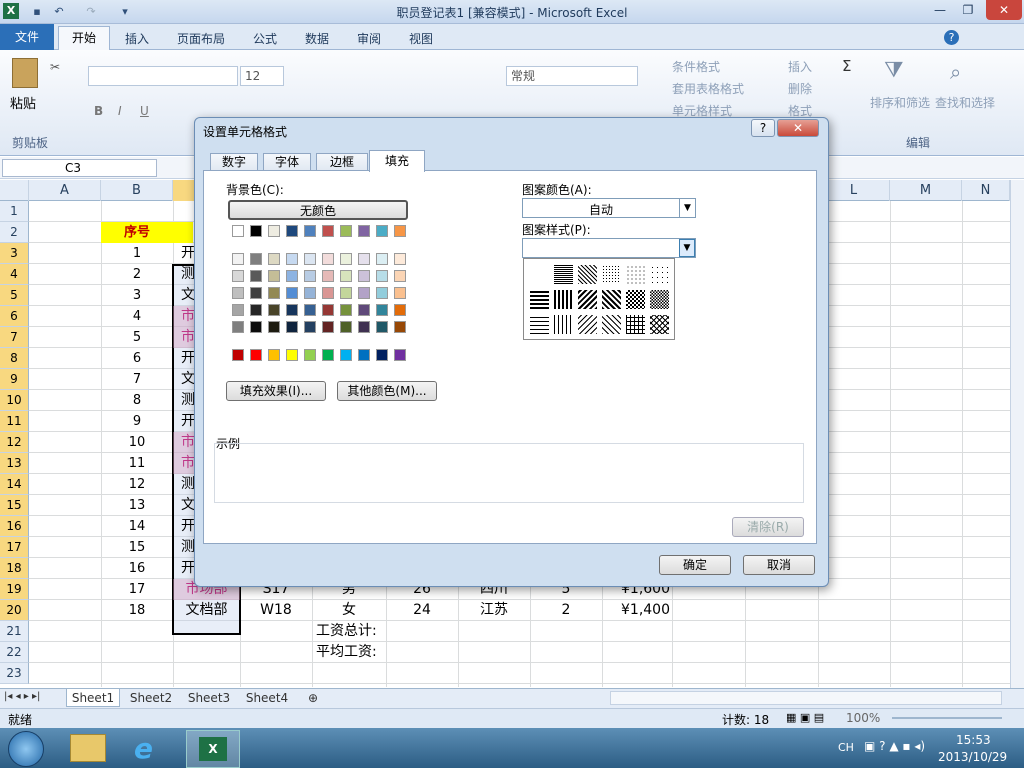 This screenshot has height=768, width=1024. I want to click on bold-icon: B, so click(98, 111).